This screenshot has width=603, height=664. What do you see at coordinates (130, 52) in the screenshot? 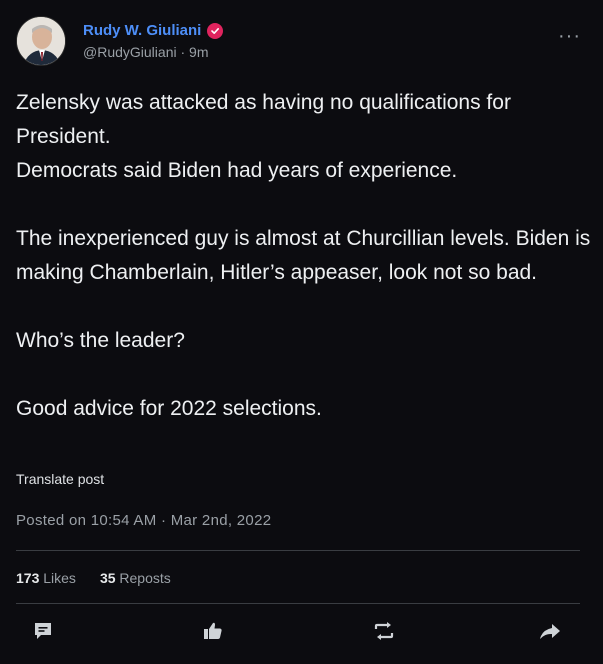
I see `author-handle: @RudyGiuliani` at bounding box center [130, 52].